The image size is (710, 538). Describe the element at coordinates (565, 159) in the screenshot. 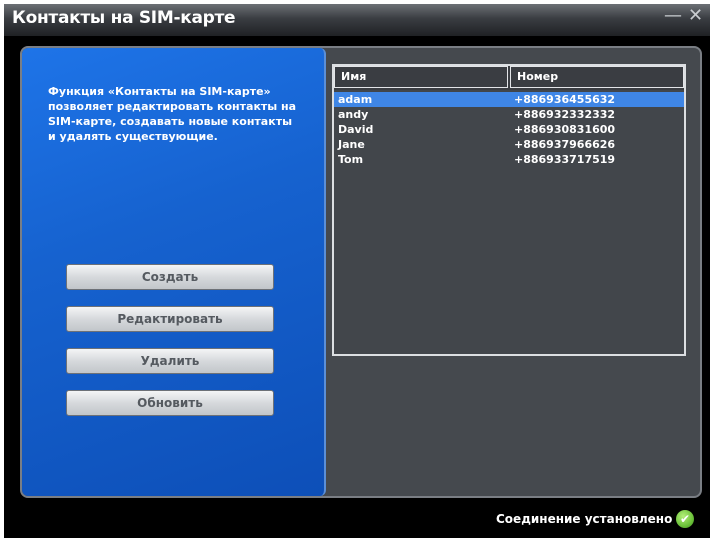

I see `contact-number: +886933717519` at that location.